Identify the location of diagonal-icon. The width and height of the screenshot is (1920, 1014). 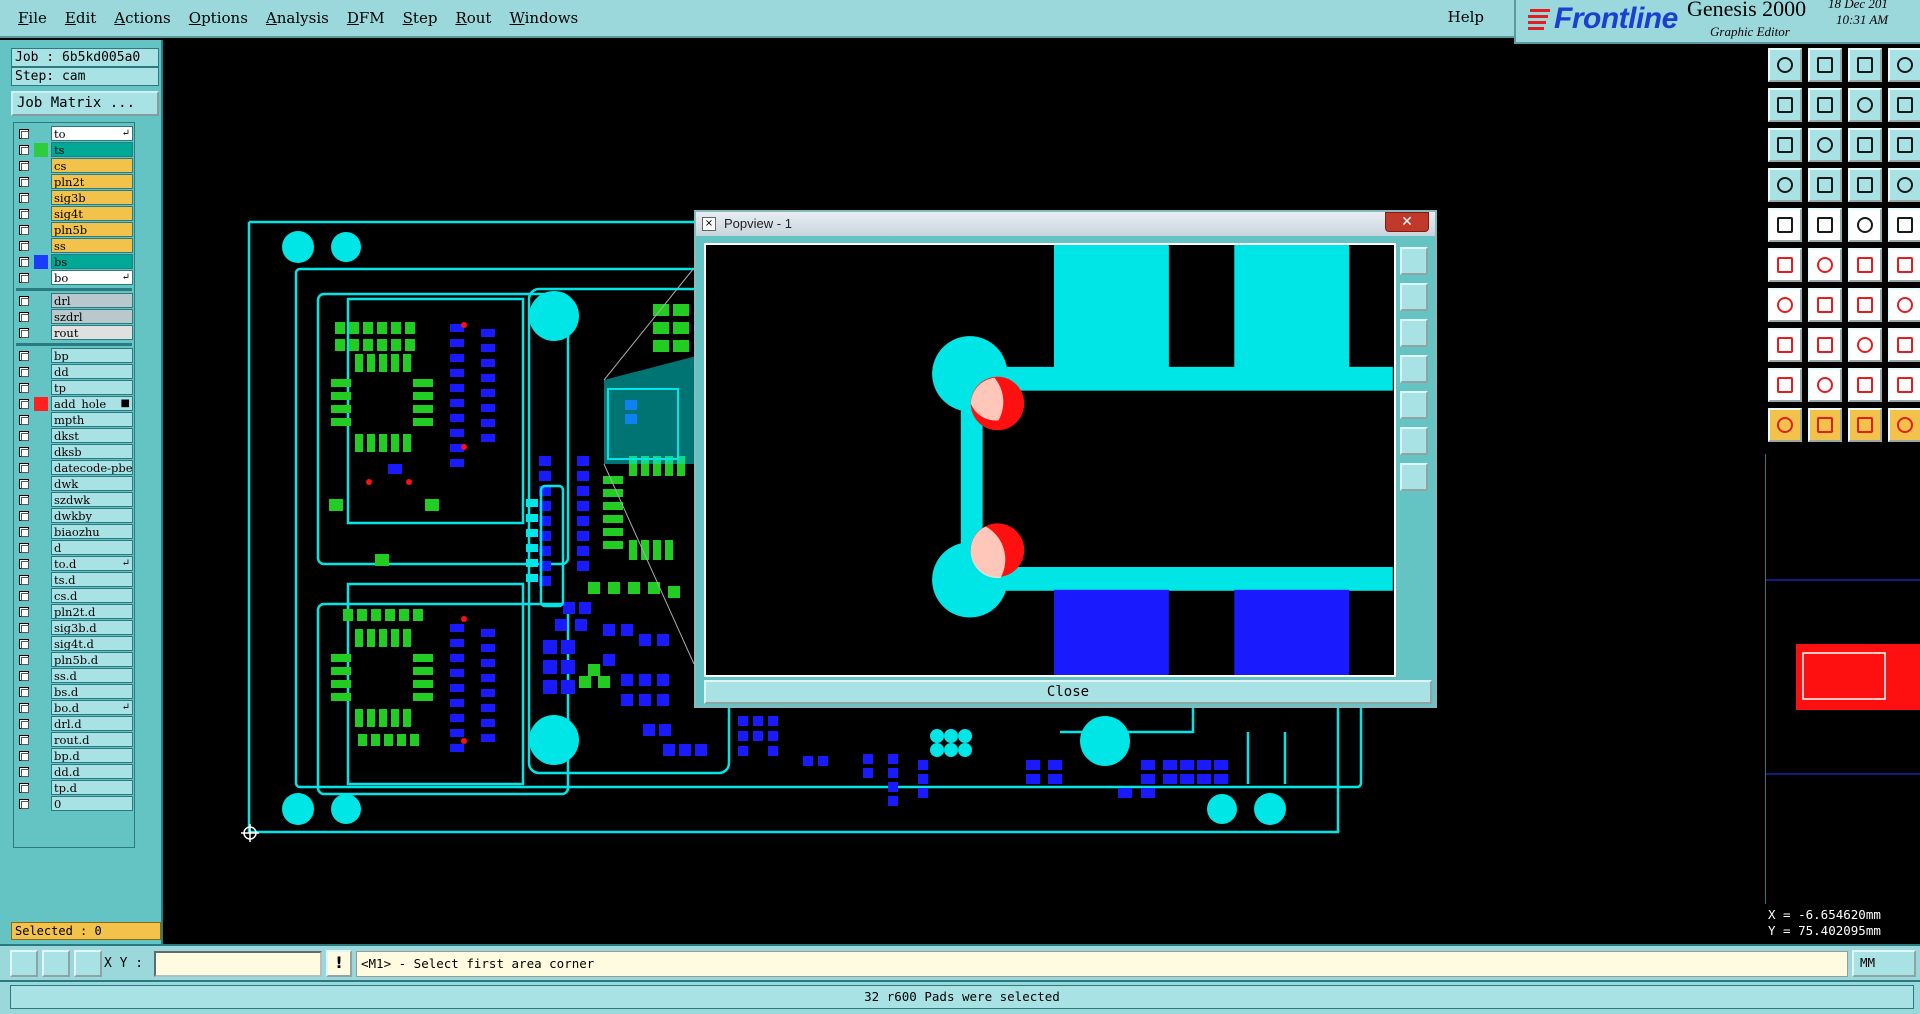
(1865, 265).